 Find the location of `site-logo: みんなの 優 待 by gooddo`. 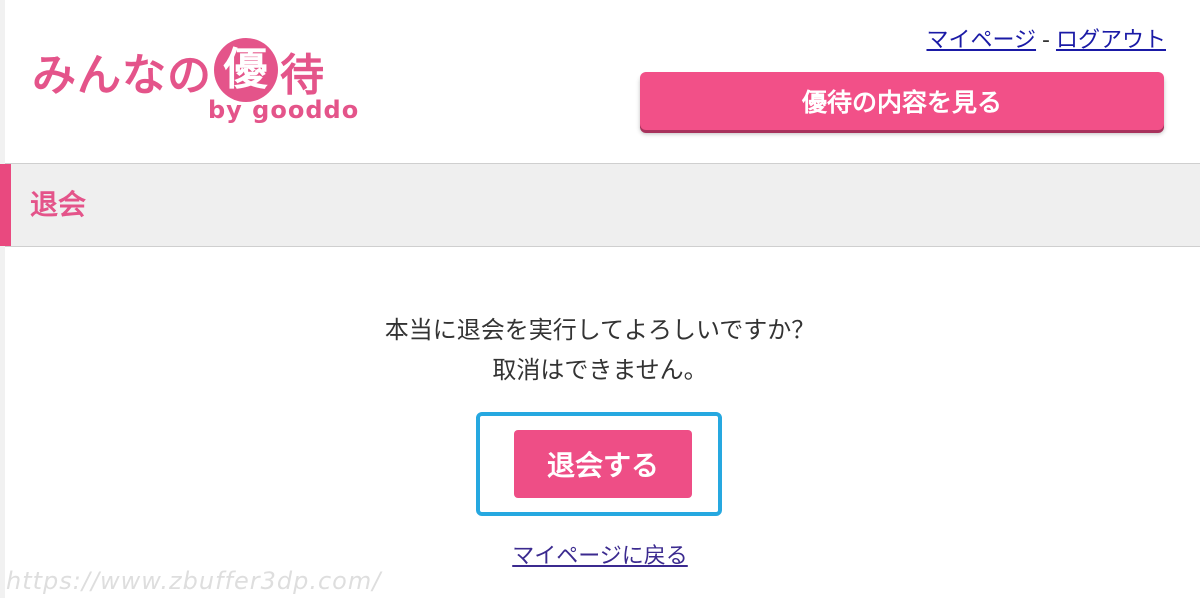

site-logo: みんなの 優 待 by gooddo is located at coordinates (202, 74).